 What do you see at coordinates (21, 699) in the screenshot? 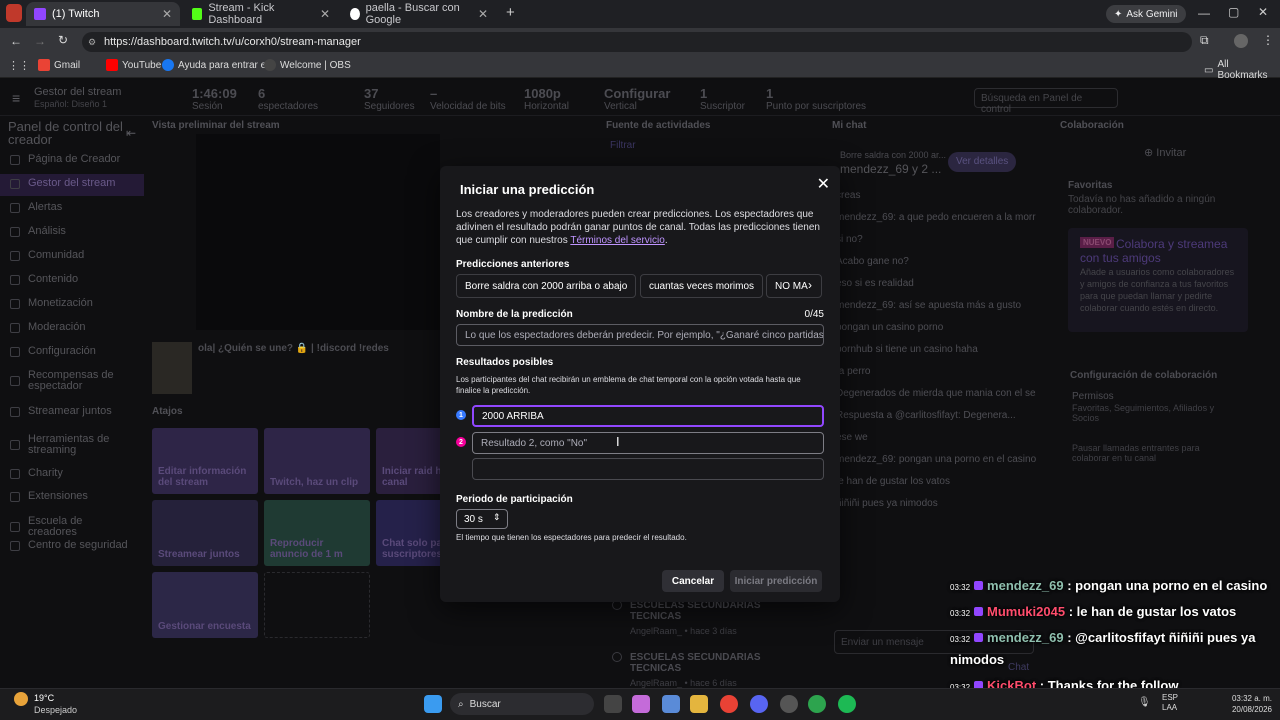
I see `weather-icon` at bounding box center [21, 699].